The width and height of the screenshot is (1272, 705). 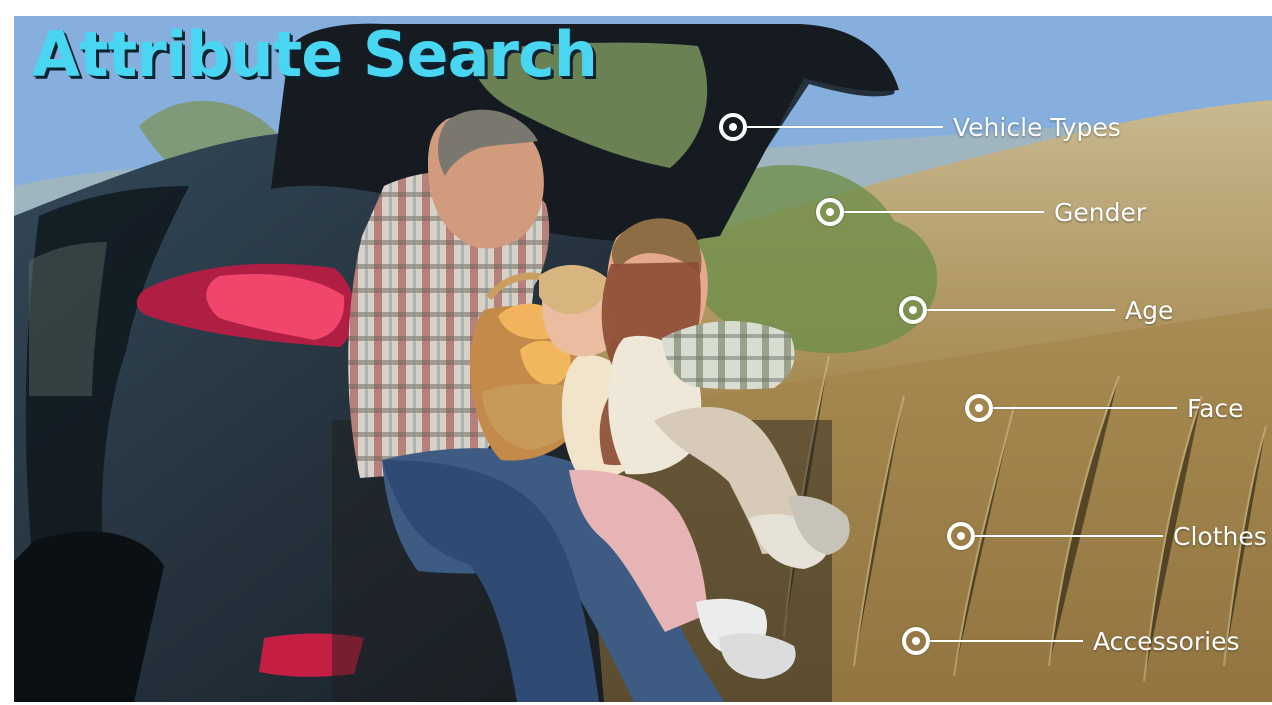 I want to click on callout-accessories: Accessories, so click(x=1071, y=641).